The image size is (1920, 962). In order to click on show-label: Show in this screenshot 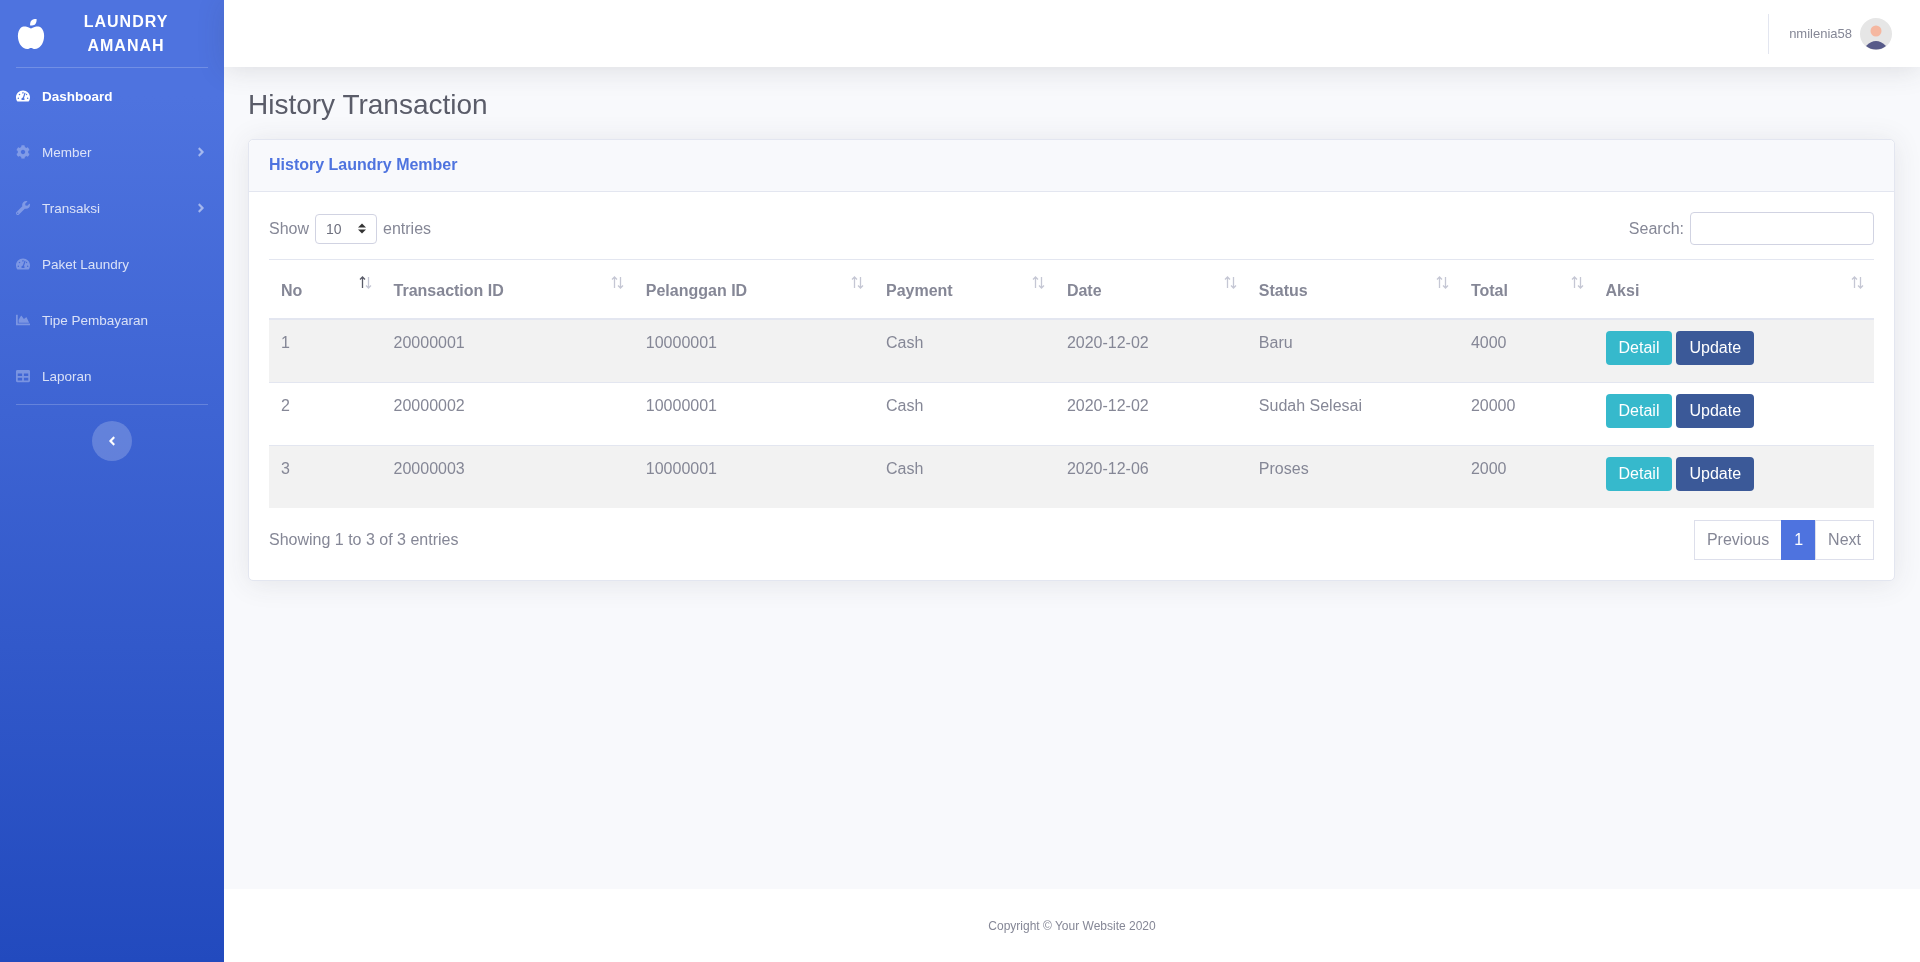, I will do `click(289, 228)`.